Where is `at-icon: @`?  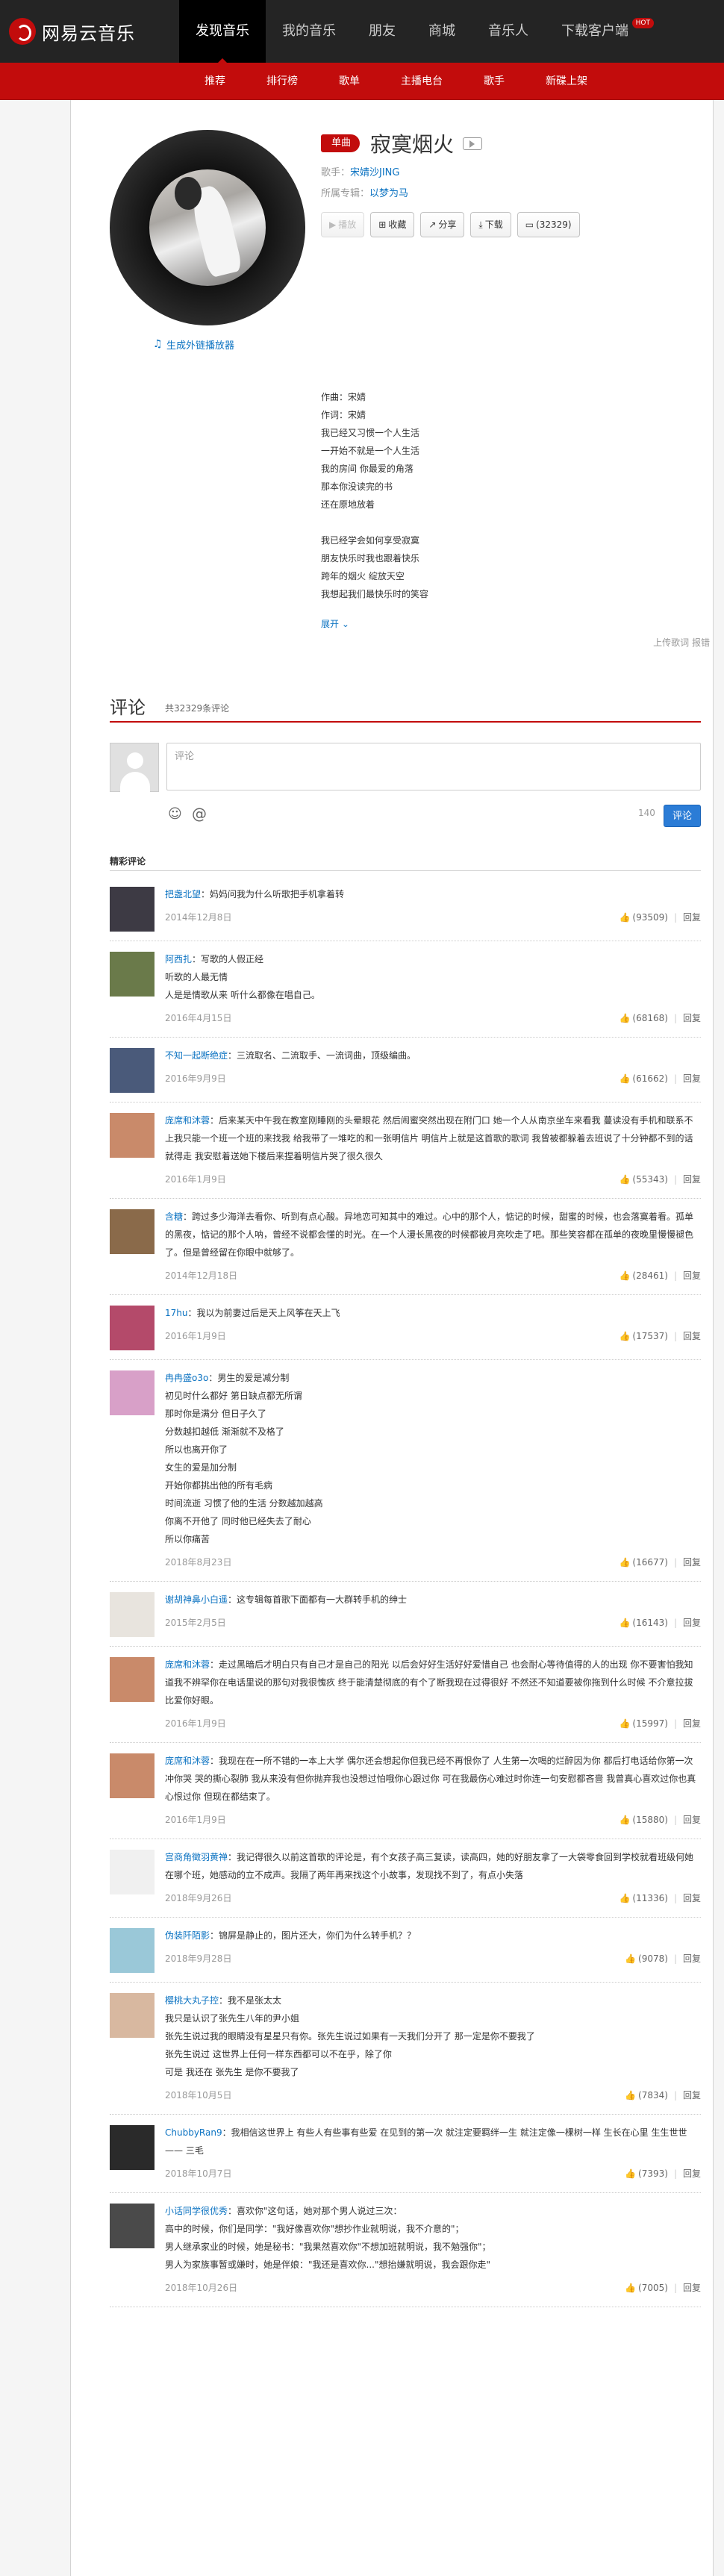
at-icon: @ is located at coordinates (200, 814).